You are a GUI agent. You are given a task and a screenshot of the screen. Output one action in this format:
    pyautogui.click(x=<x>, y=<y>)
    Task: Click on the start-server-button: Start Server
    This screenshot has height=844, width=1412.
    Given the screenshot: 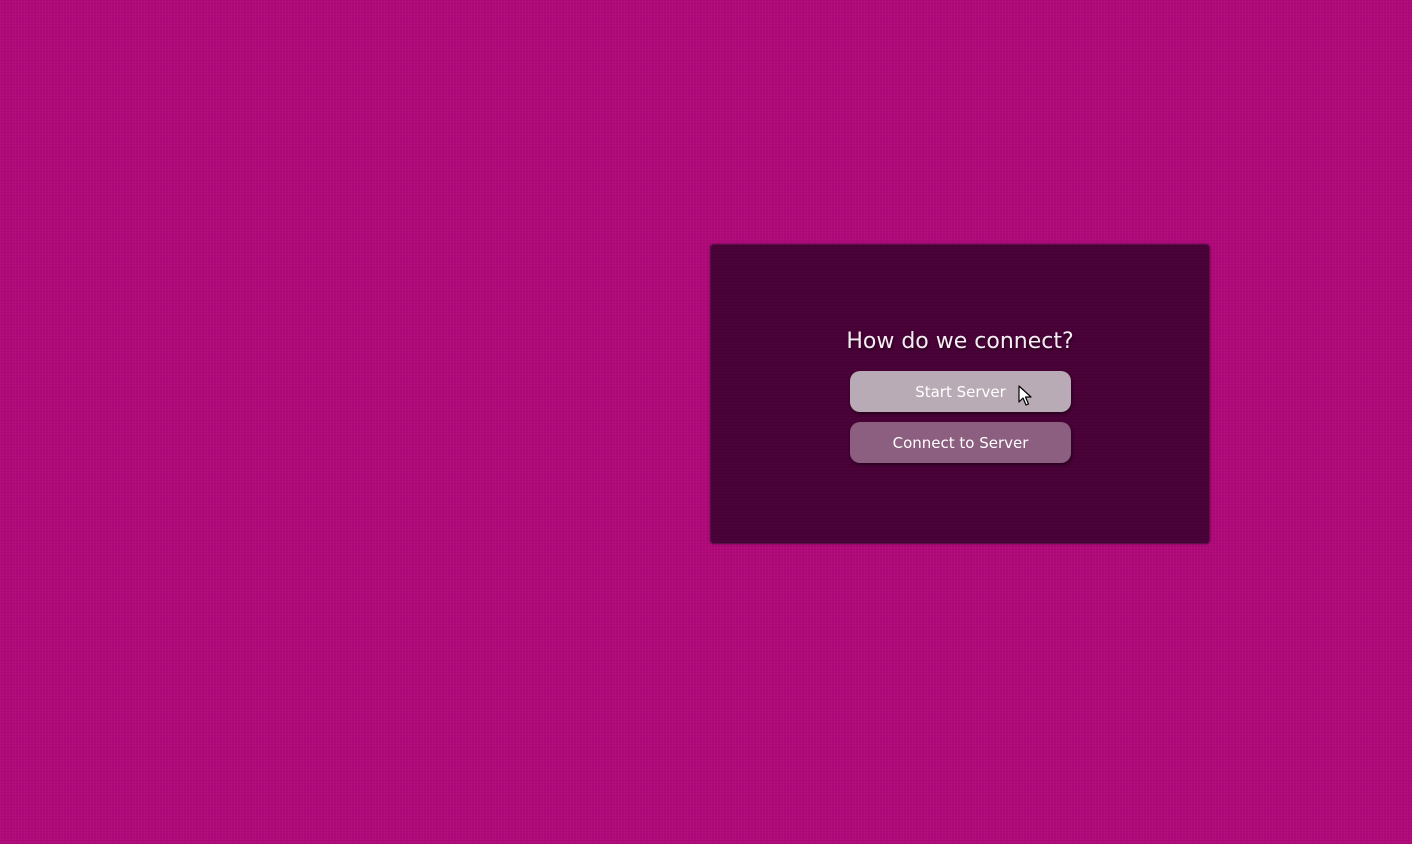 What is the action you would take?
    pyautogui.click(x=960, y=391)
    